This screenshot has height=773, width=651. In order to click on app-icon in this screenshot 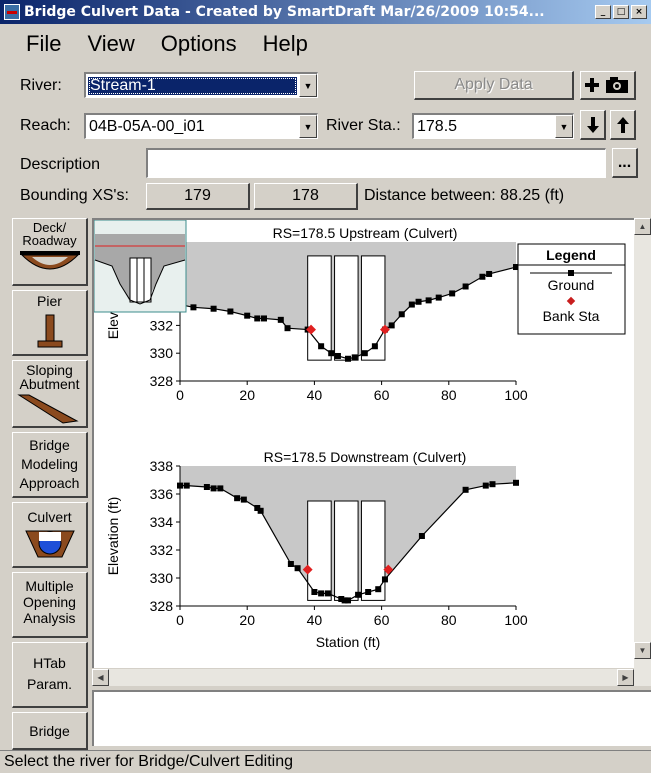, I will do `click(12, 12)`.